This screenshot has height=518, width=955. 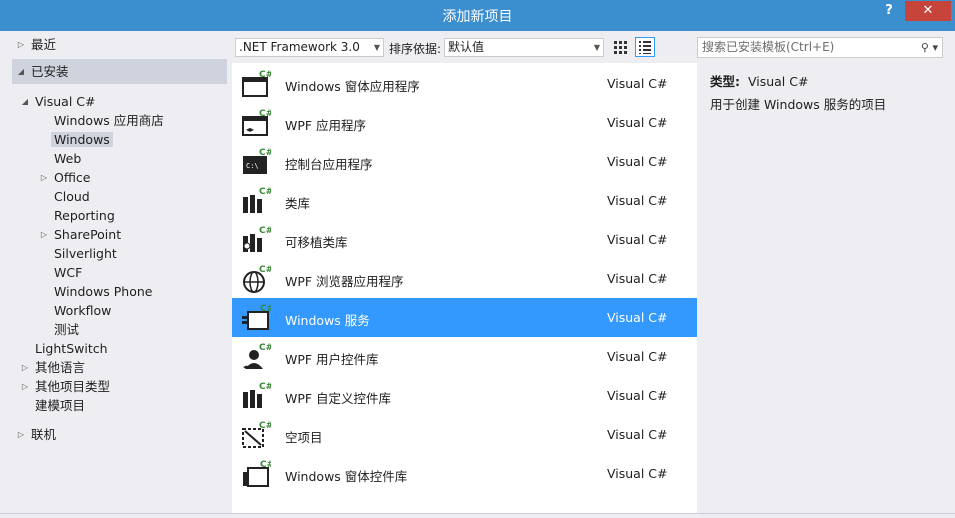 What do you see at coordinates (778, 81) in the screenshot?
I see `type-value: Visual C#` at bounding box center [778, 81].